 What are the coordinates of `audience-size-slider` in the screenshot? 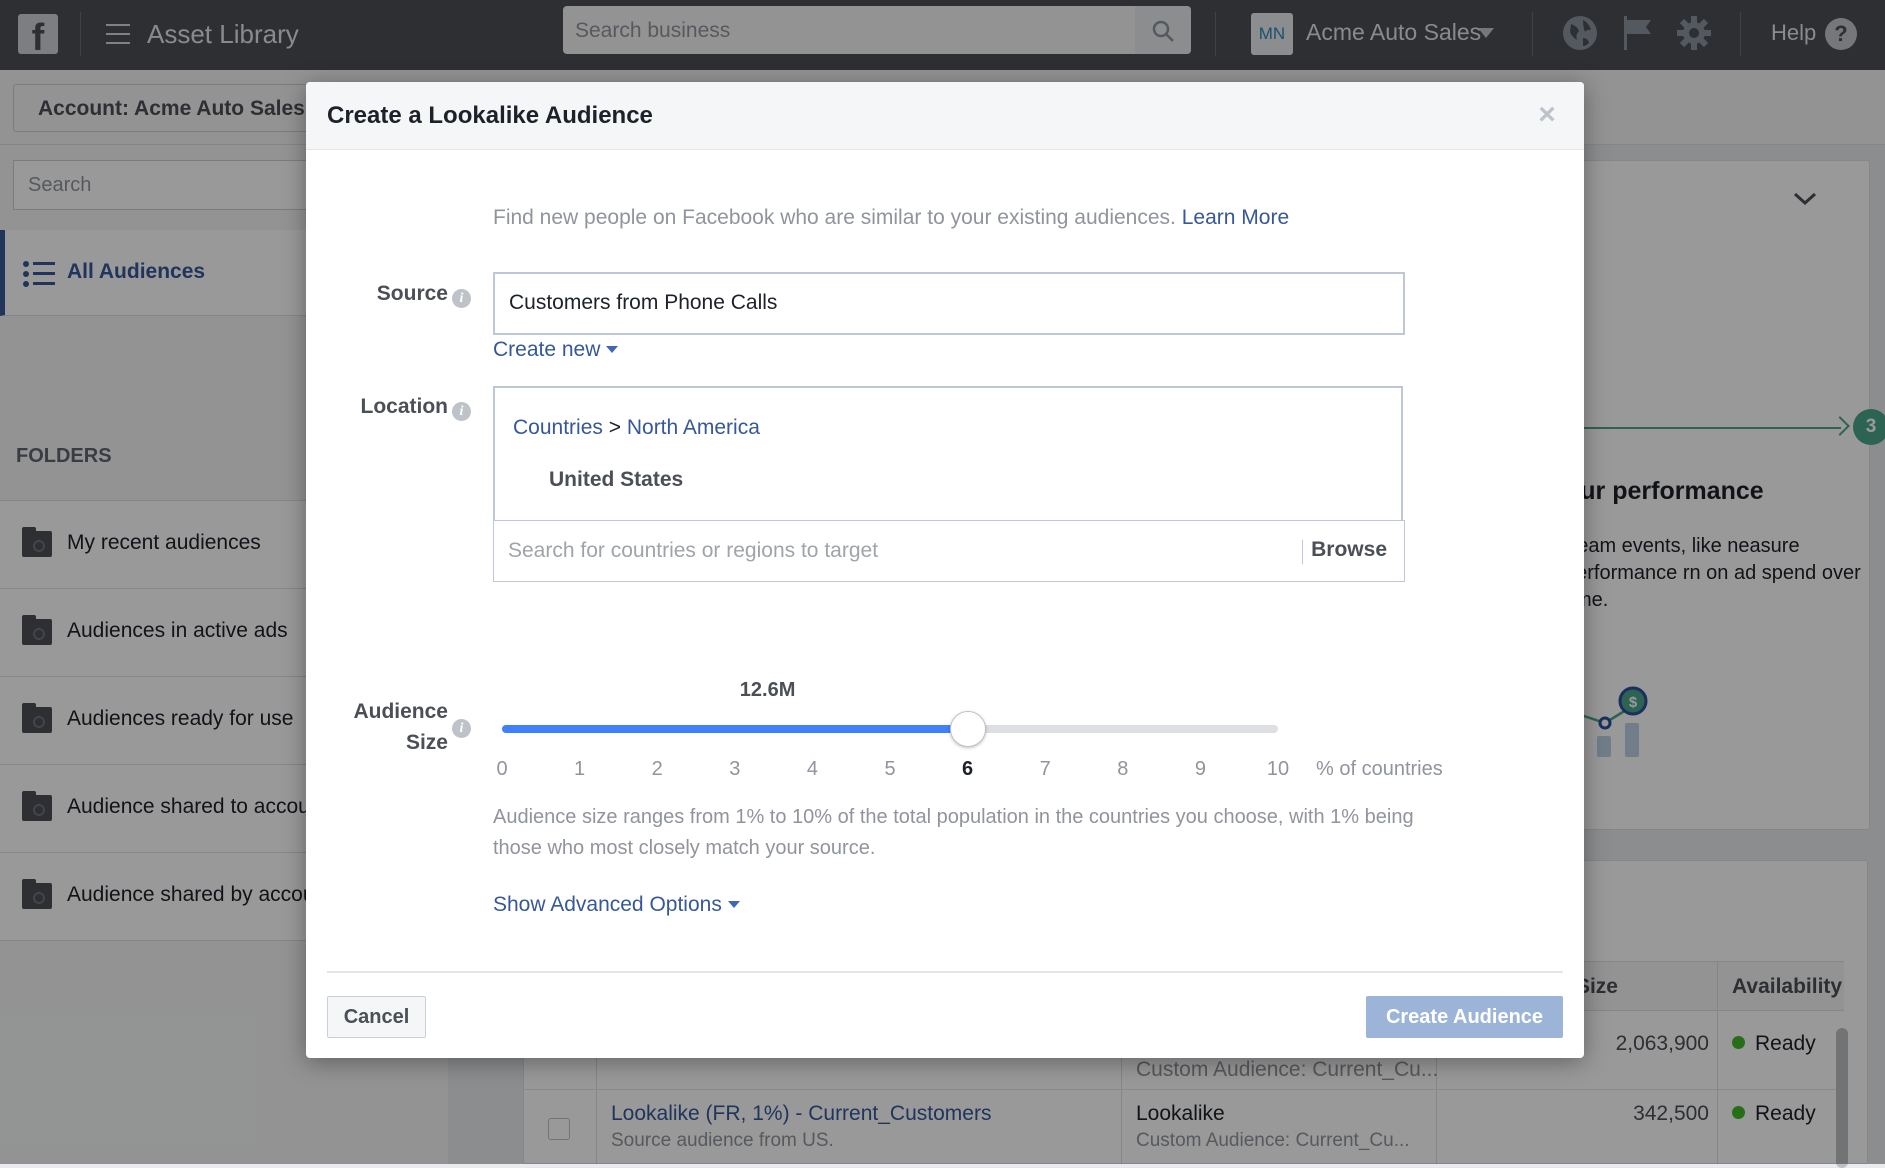 It's located at (890, 729).